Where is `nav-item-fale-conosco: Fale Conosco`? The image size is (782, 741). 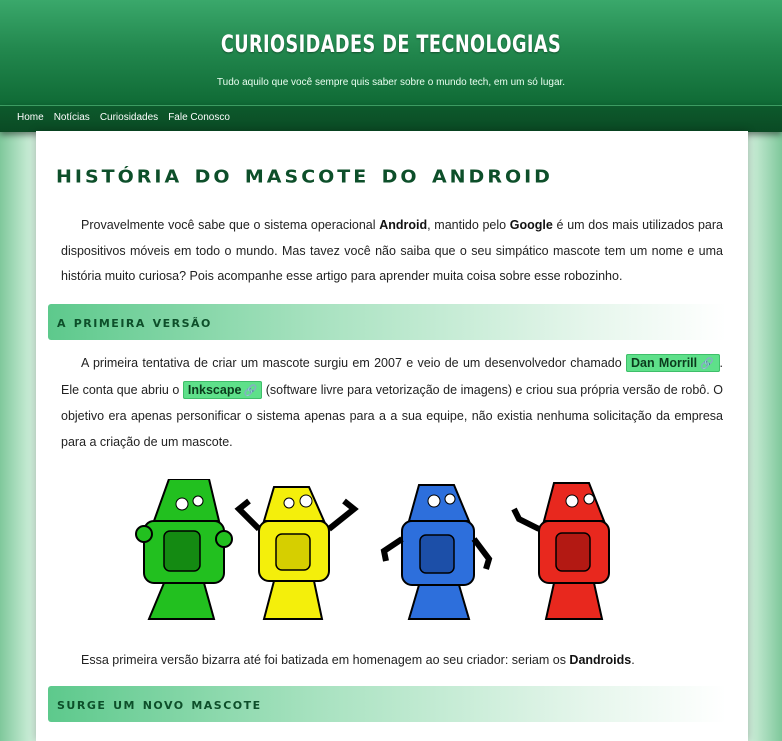
nav-item-fale-conosco: Fale Conosco is located at coordinates (199, 118).